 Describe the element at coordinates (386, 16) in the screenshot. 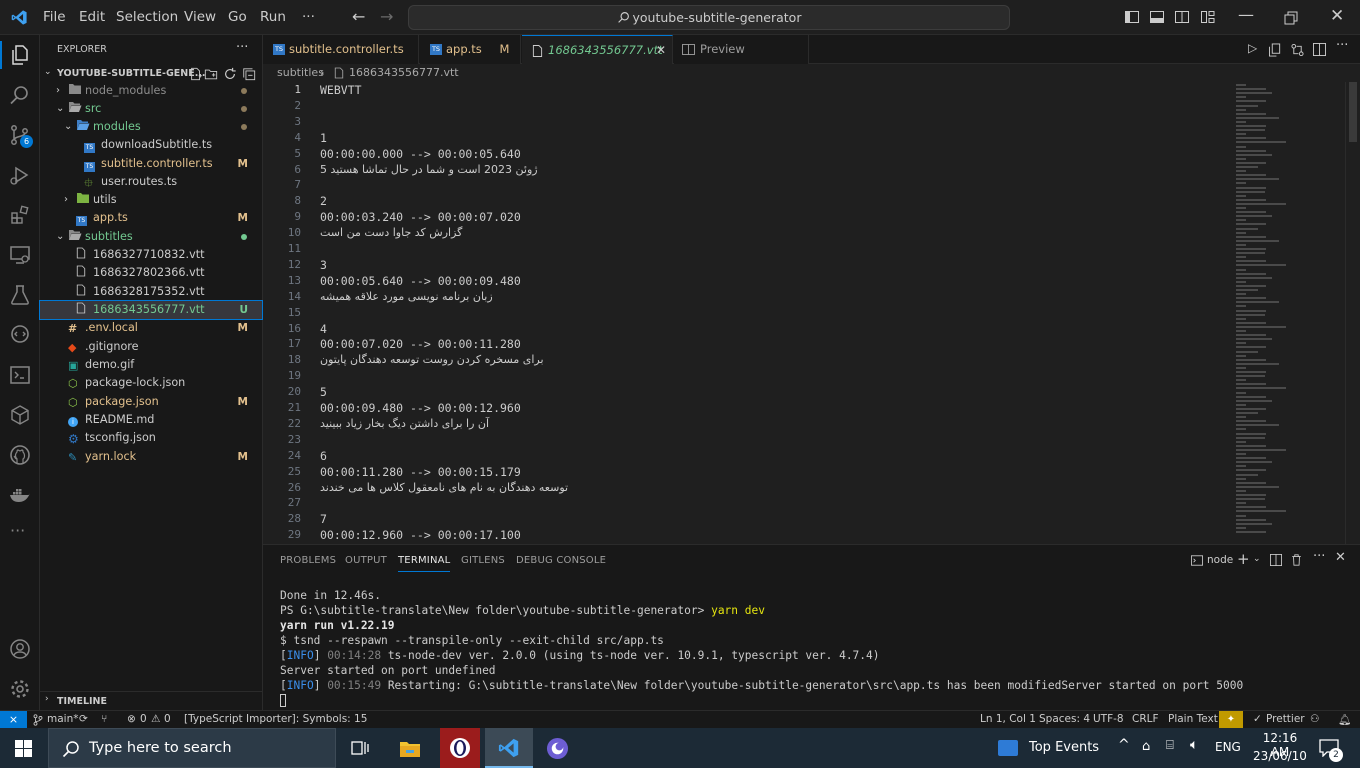

I see `forward-arrow-icon: →` at that location.